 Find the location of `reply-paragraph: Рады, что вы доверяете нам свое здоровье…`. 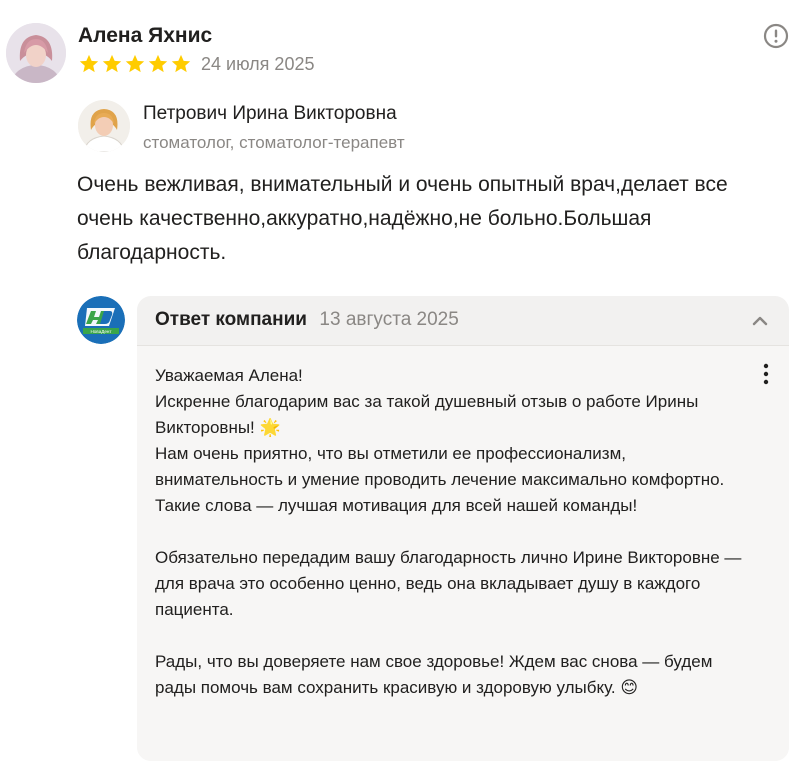

reply-paragraph: Рады, что вы доверяете нам свое здоровье… is located at coordinates (434, 674).